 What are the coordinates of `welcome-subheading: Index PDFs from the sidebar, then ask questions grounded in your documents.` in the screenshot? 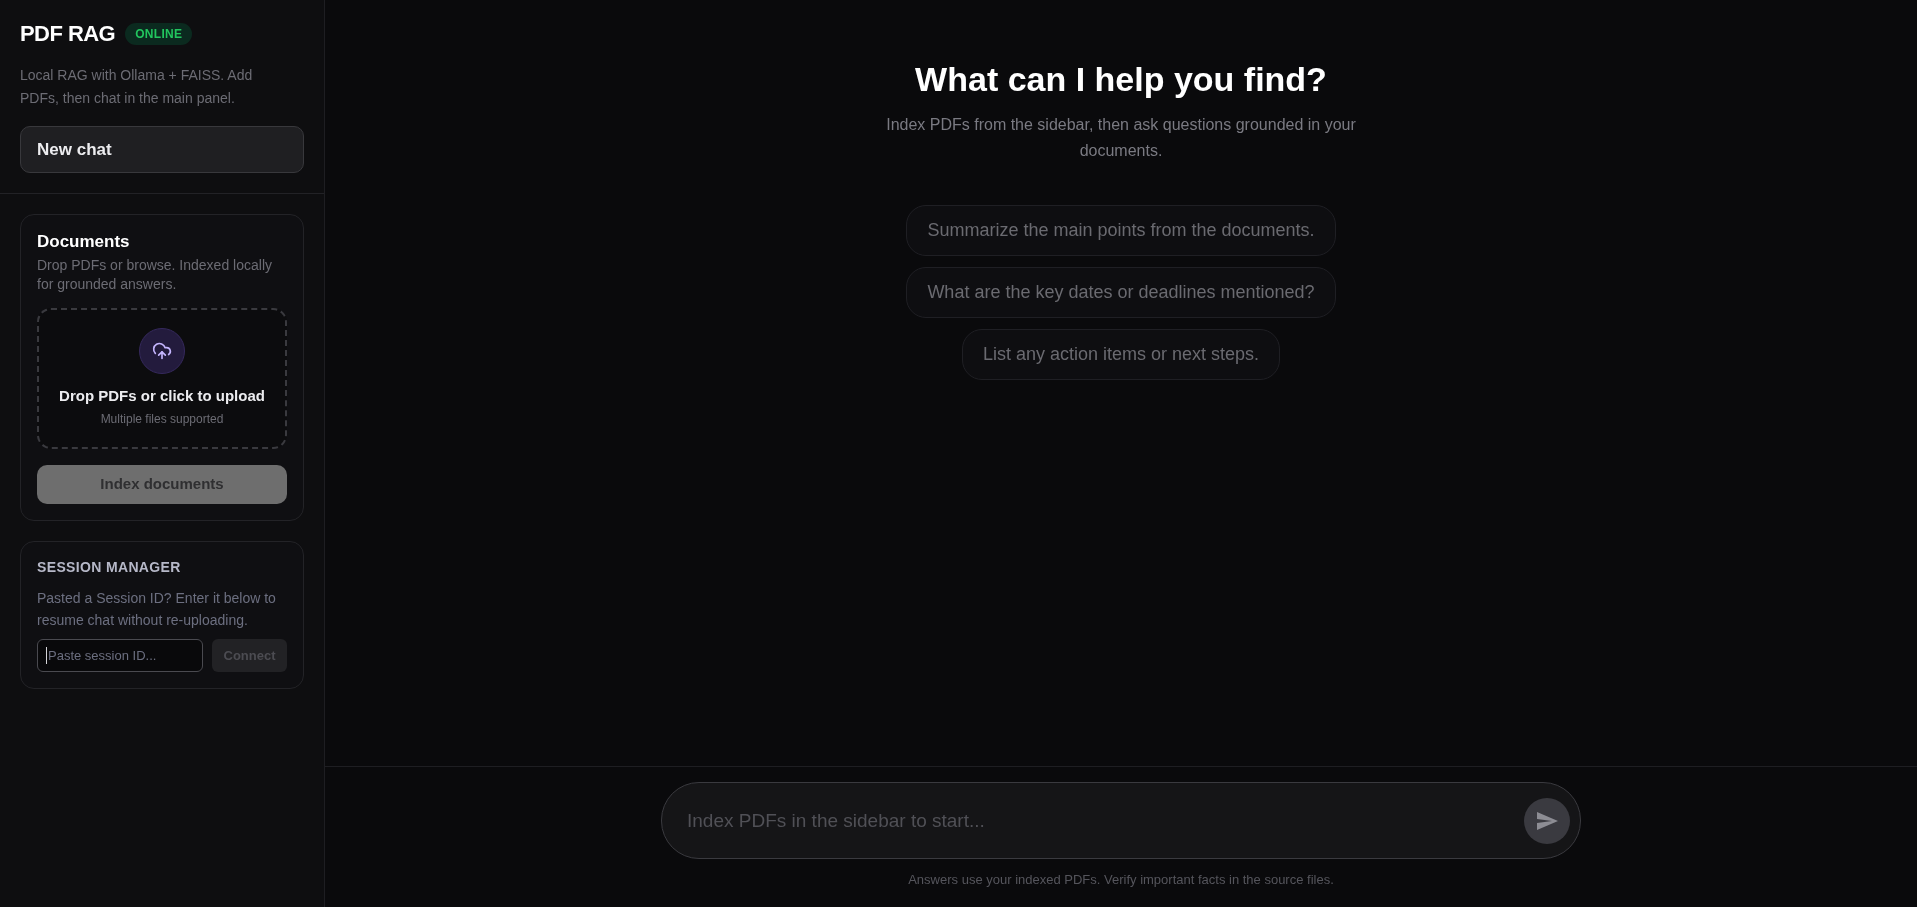 It's located at (1121, 138).